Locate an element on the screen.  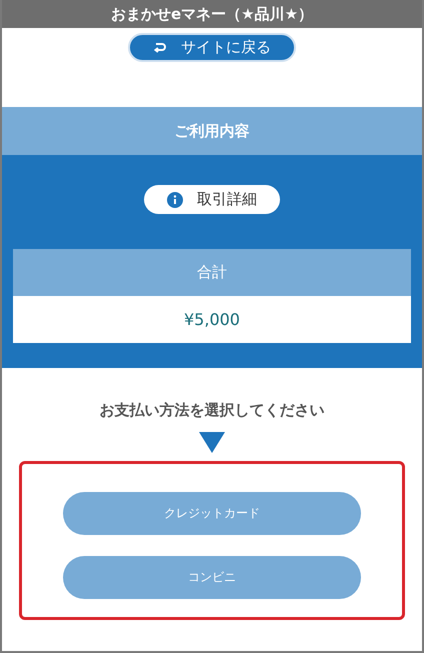
payment-prompt: お支払い方法を選択してください is located at coordinates (212, 410).